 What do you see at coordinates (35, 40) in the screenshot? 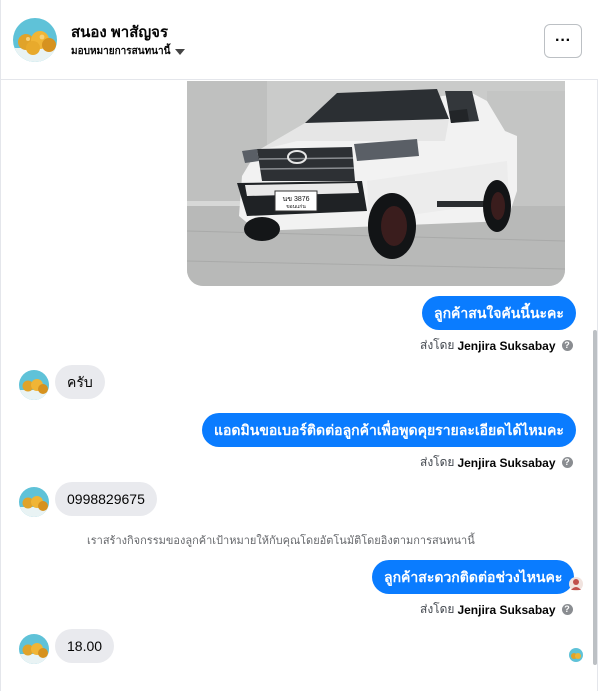
I see `contact-avatar` at bounding box center [35, 40].